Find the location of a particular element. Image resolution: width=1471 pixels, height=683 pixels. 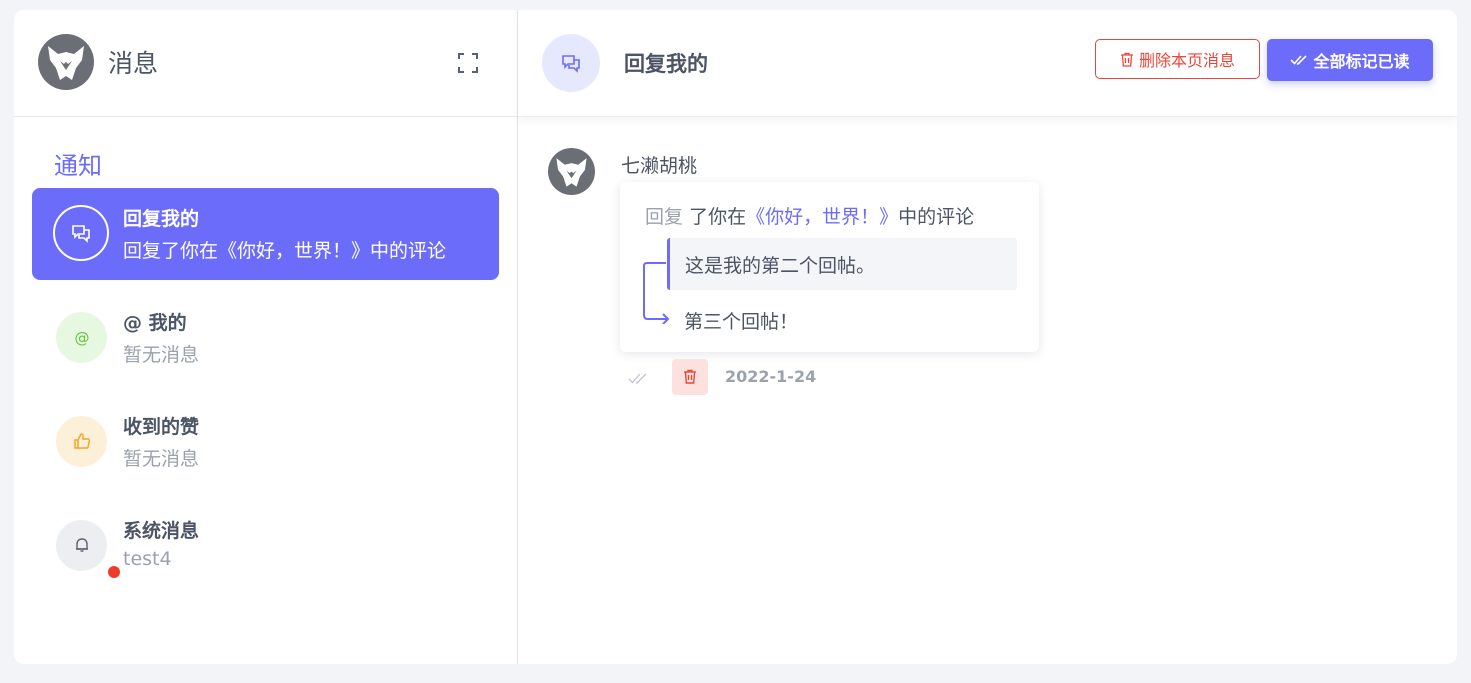

reply-username: 七濑胡桃 is located at coordinates (659, 164).